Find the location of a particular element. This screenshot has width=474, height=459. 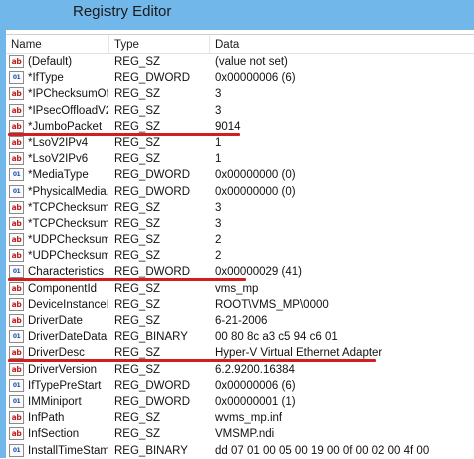

value-type: REG_BINARY is located at coordinates (151, 450).